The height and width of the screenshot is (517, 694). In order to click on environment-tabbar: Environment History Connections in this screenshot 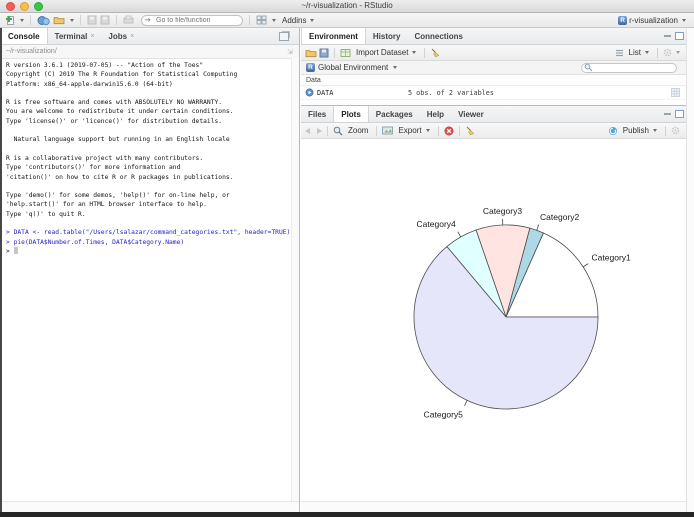, I will do `click(497, 36)`.